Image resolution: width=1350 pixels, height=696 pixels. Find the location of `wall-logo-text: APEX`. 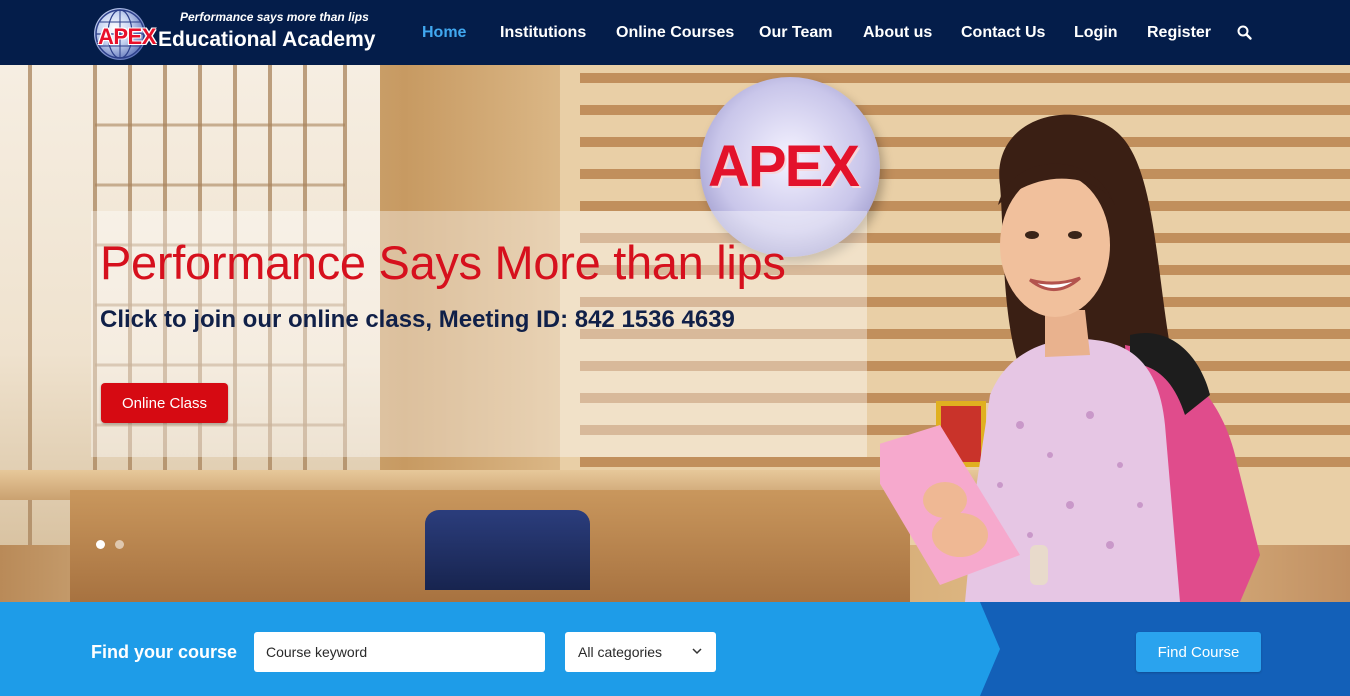

wall-logo-text: APEX is located at coordinates (784, 166).